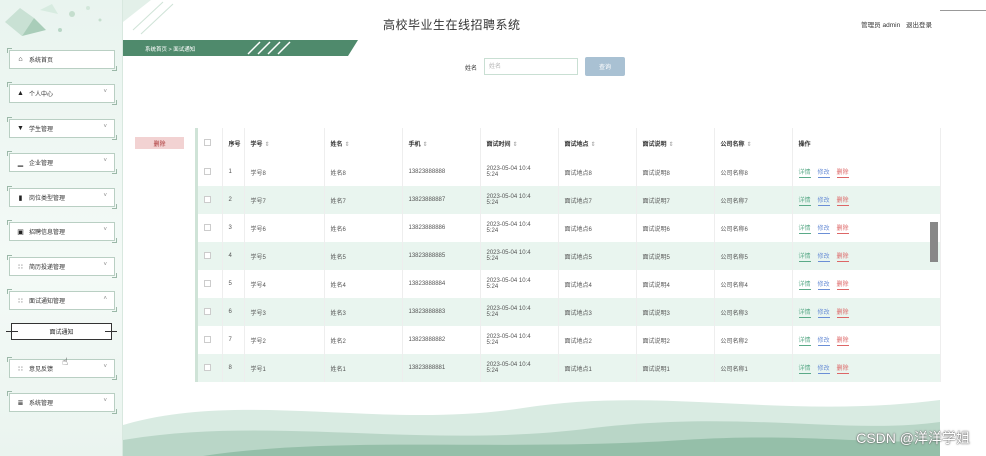 This screenshot has height=456, width=986. Describe the element at coordinates (654, 144) in the screenshot. I see `col-header-note-label: 面试说明` at that location.